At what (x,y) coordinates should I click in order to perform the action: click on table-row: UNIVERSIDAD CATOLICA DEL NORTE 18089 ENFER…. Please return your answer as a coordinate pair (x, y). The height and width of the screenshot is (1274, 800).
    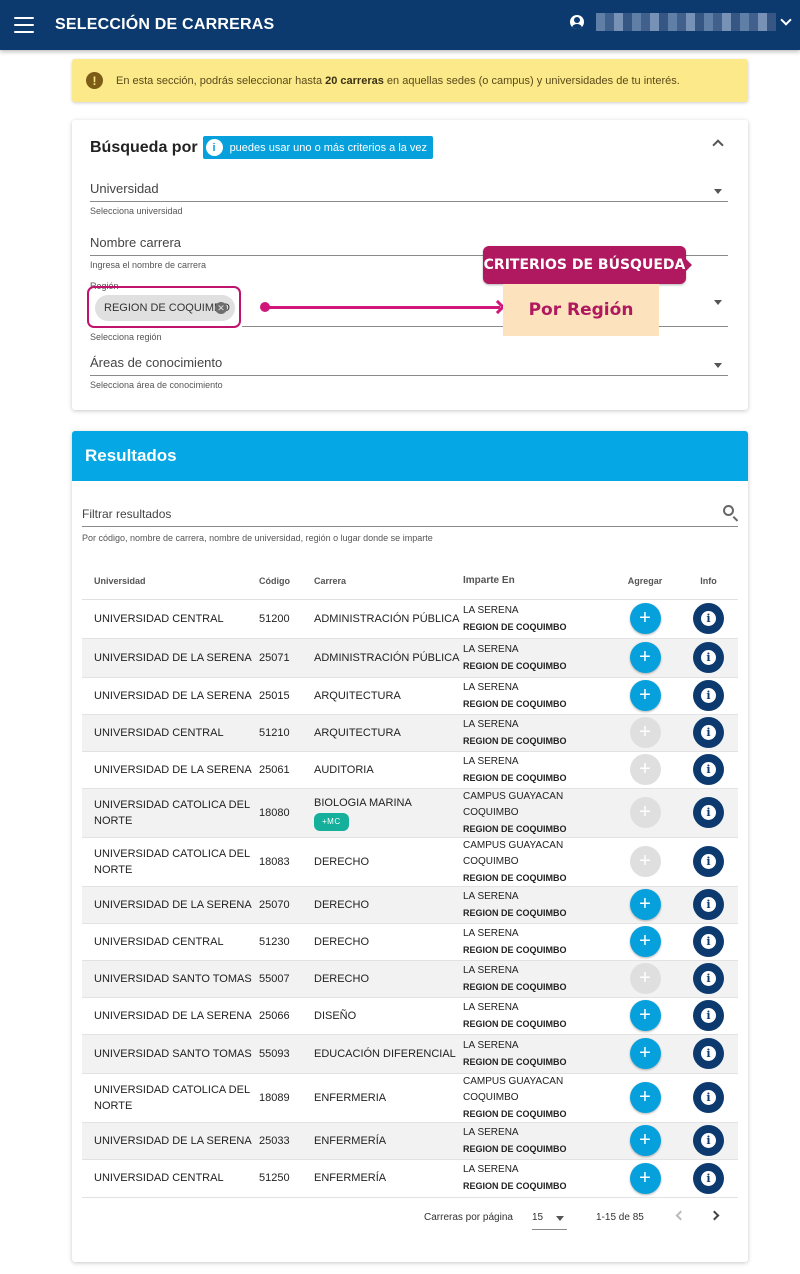
    Looking at the image, I should click on (410, 1098).